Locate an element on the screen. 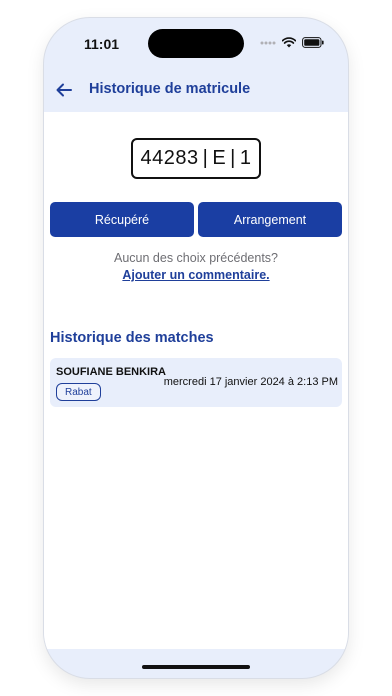  recovered-button: Récupéré is located at coordinates (122, 219).